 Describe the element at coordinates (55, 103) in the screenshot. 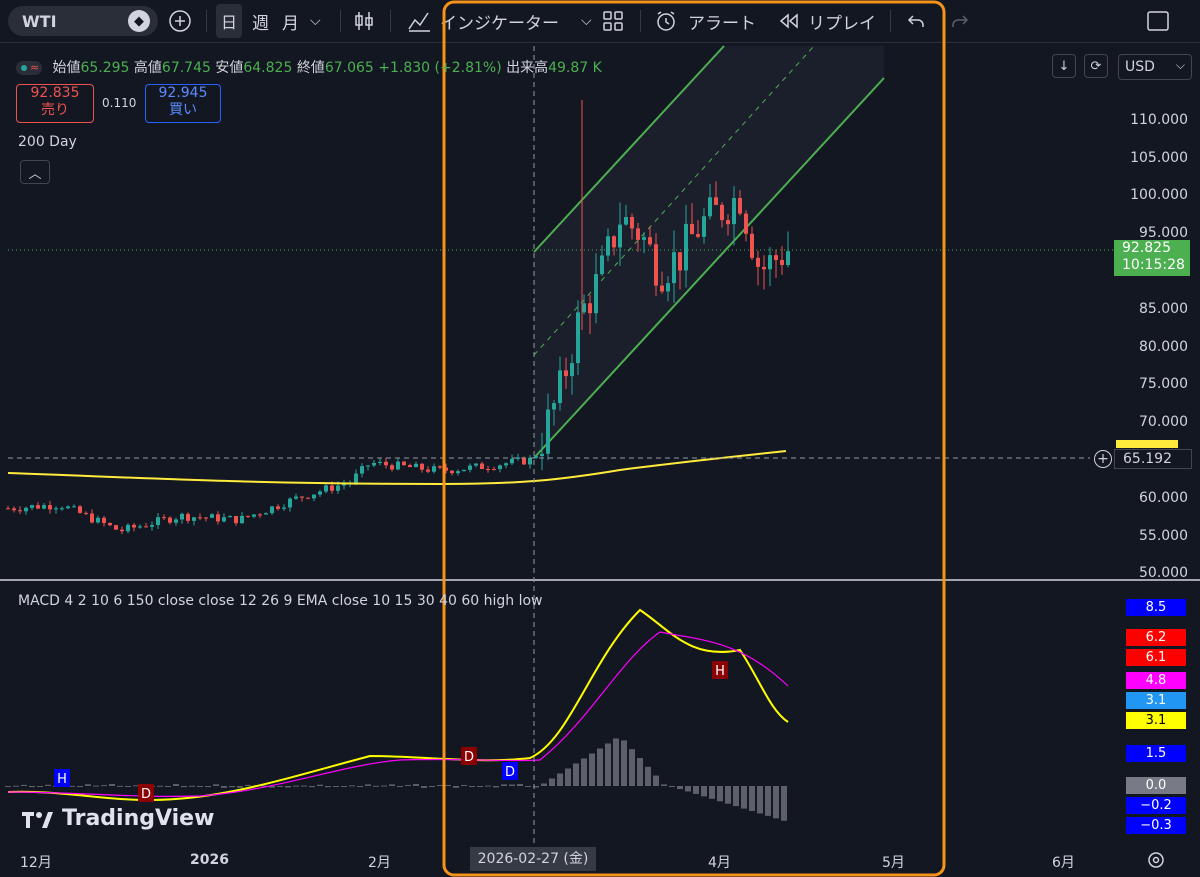

I see `sell-button: 92.835 売り` at that location.